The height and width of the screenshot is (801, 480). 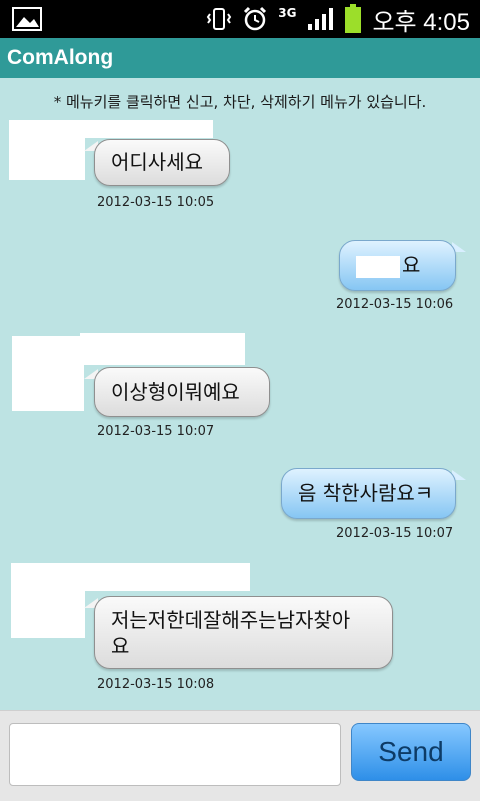 I want to click on message-bubble: 저는저한데잘해주는남자찾아 요, so click(x=243, y=632).